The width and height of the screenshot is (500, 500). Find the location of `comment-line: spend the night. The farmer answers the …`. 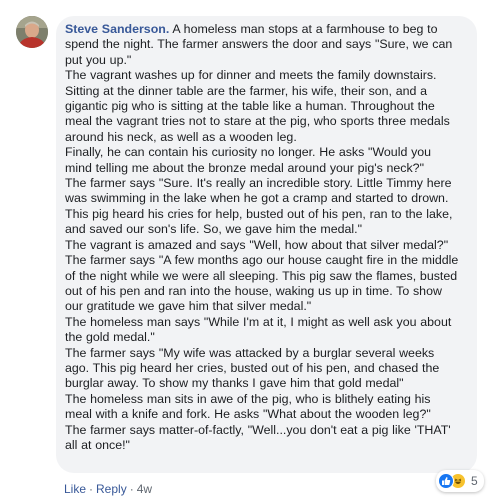

comment-line: spend the night. The farmer answers the … is located at coordinates (259, 44).